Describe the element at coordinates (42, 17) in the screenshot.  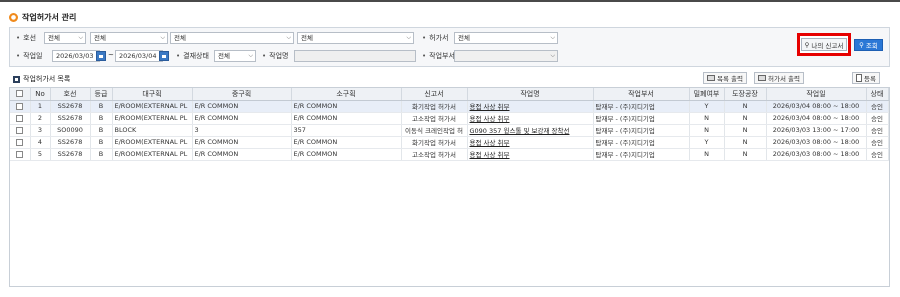
I see `page-header: ● 작업허가서 관리` at that location.